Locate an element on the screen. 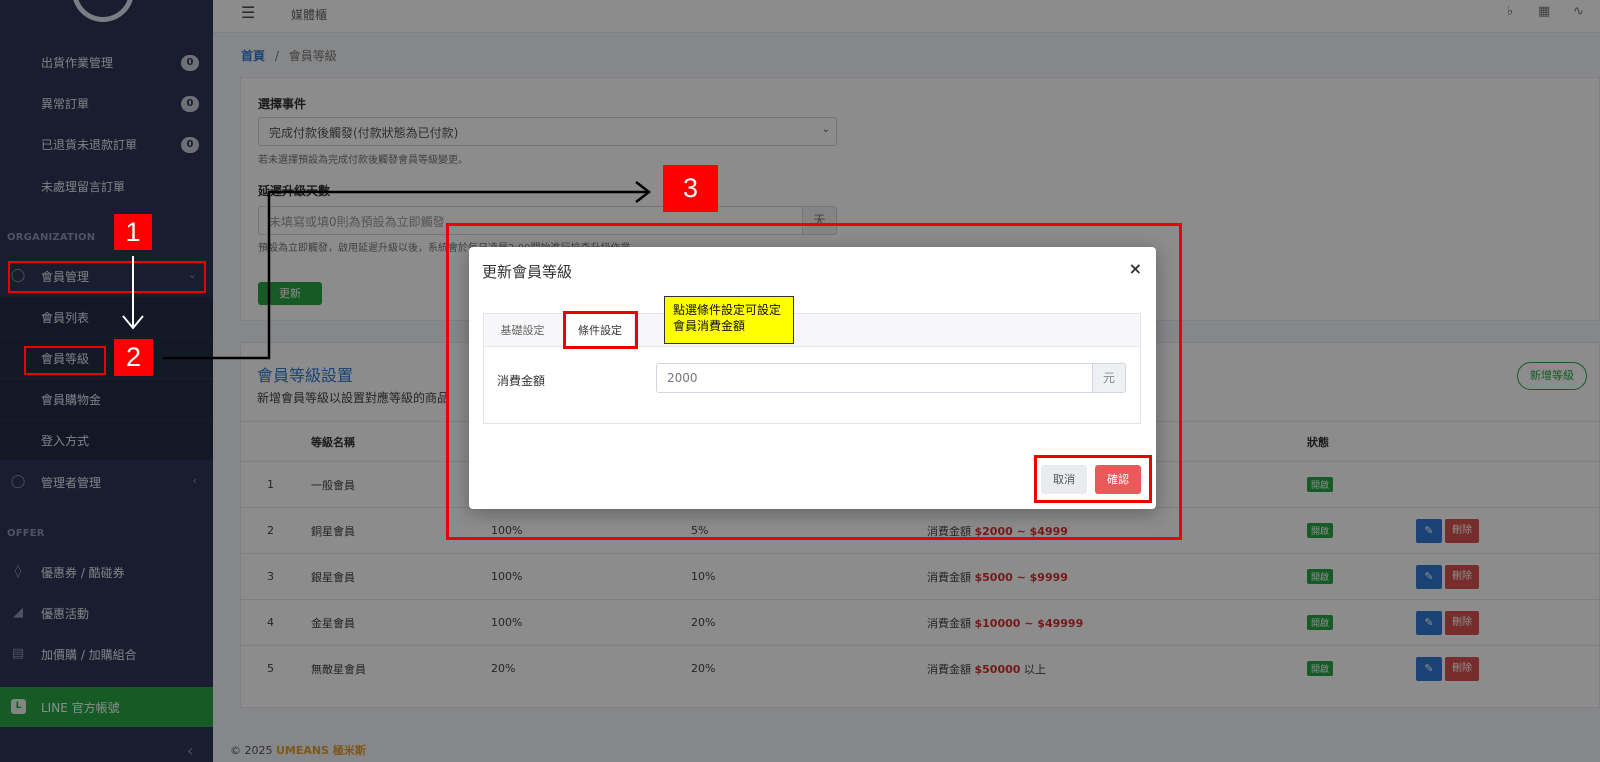  step-tag-1: 1 is located at coordinates (133, 232).